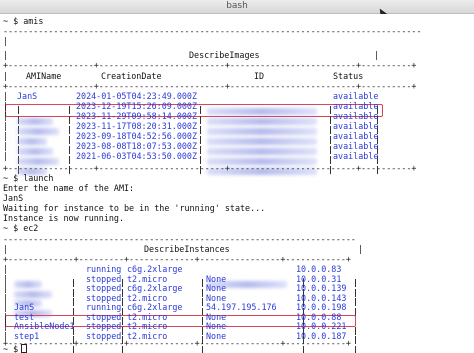 The height and width of the screenshot is (353, 474). I want to click on instances-title-pipe-left: |, so click(6, 249).